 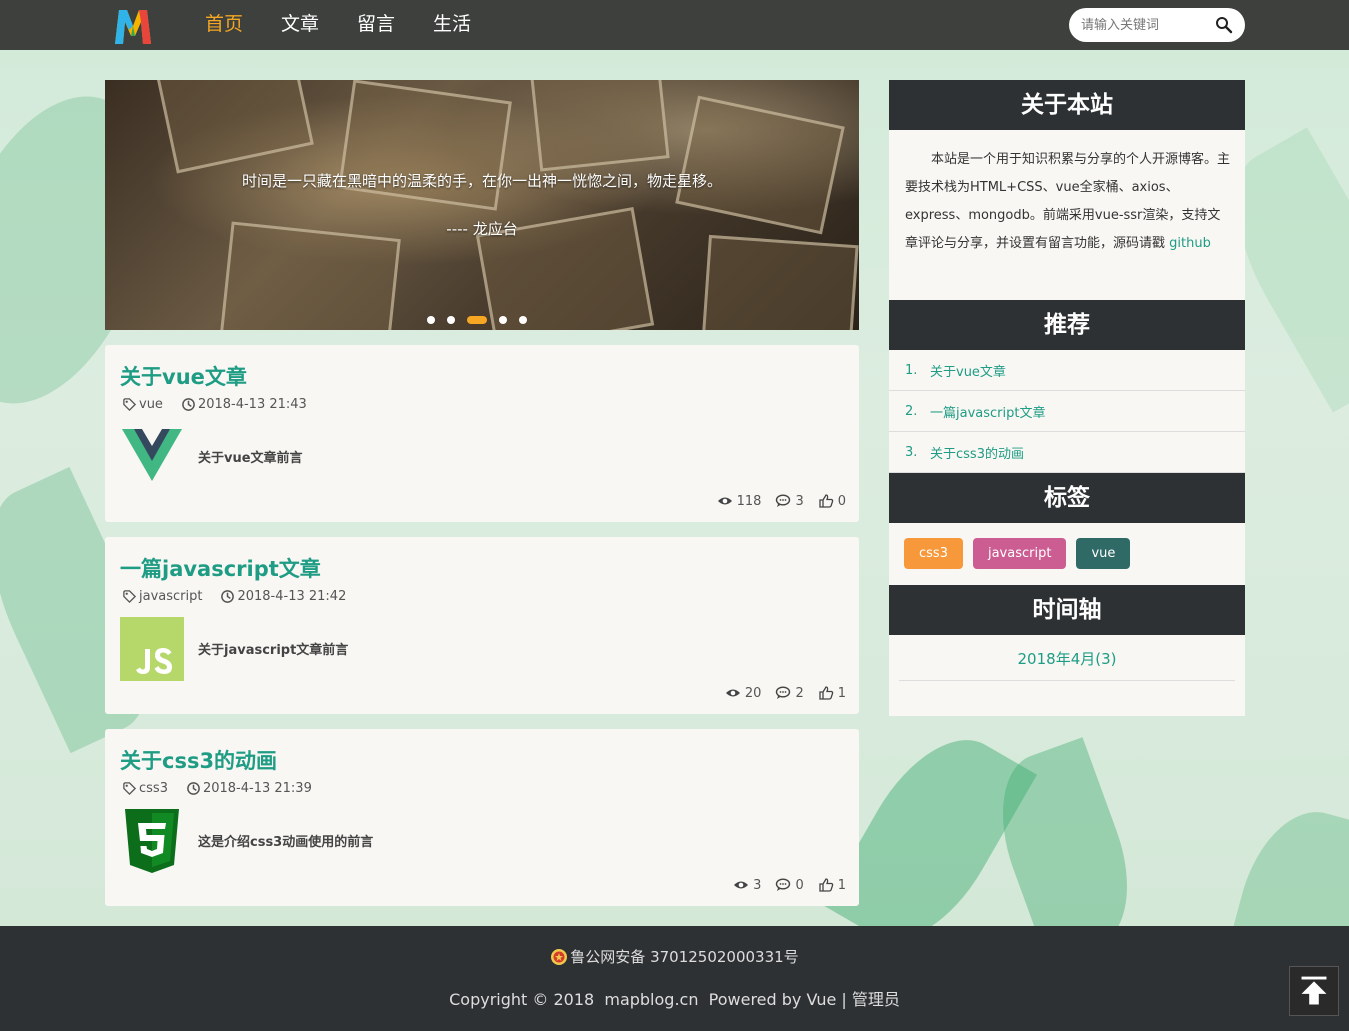 What do you see at coordinates (911, 411) in the screenshot?
I see `recommend-index: 2.` at bounding box center [911, 411].